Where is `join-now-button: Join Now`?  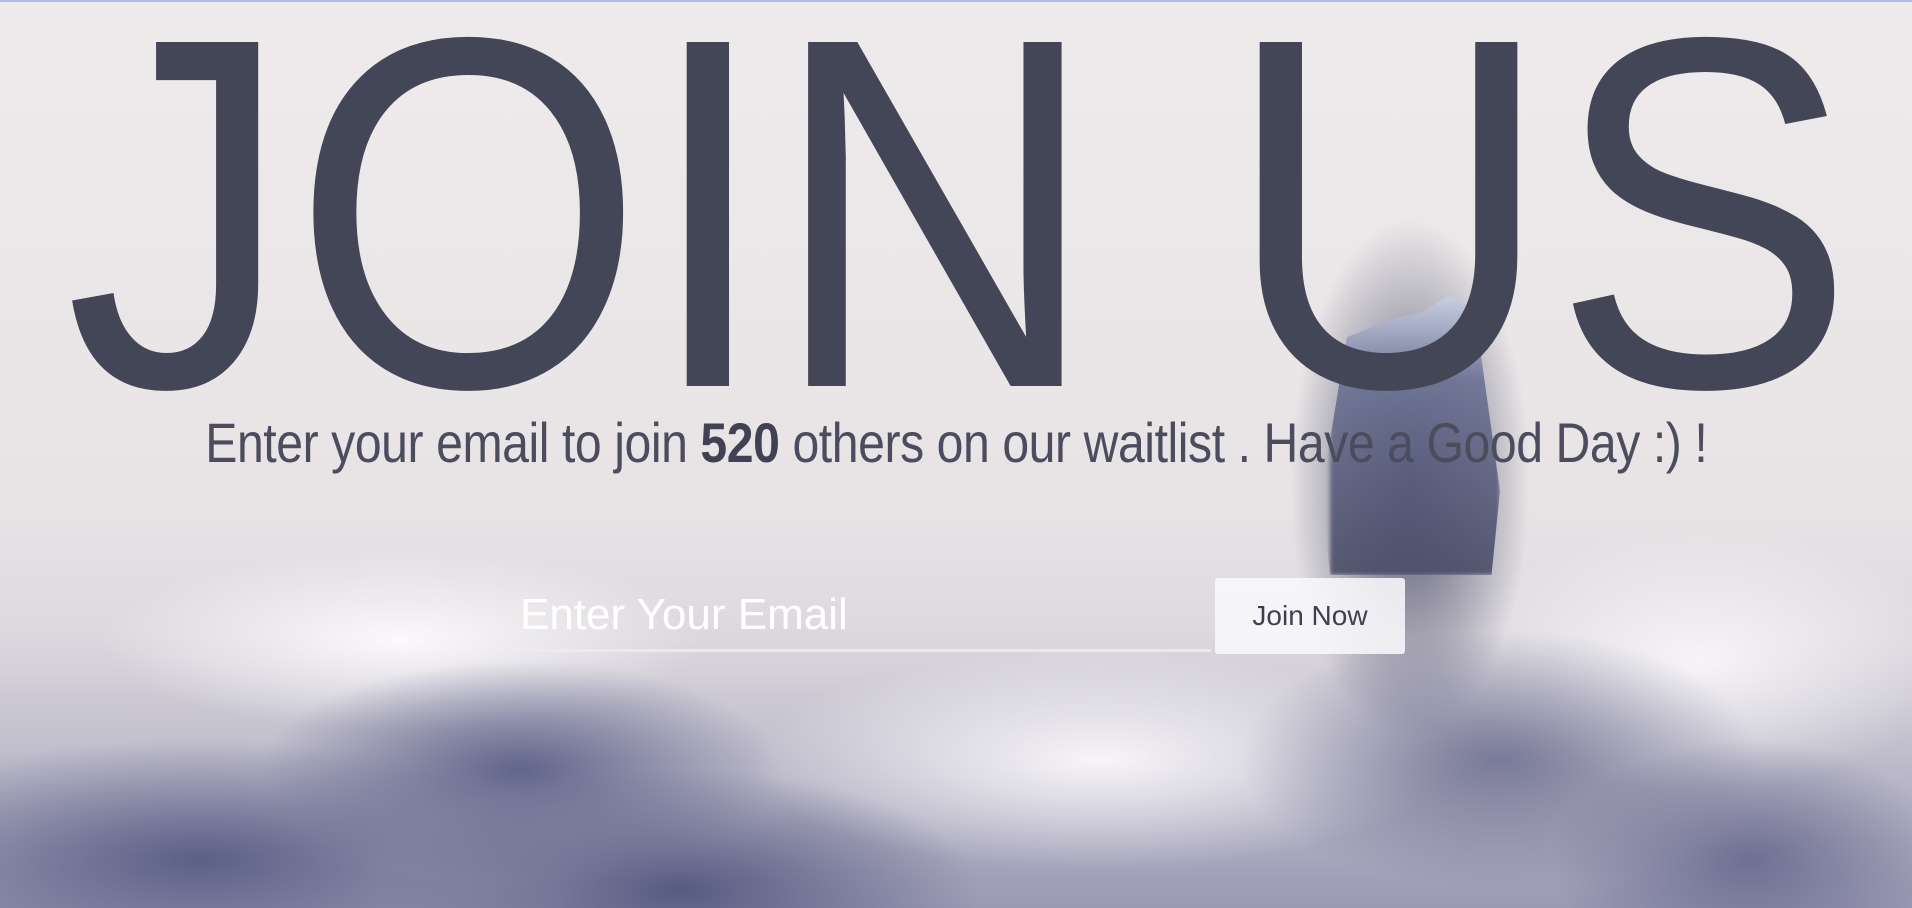
join-now-button: Join Now is located at coordinates (1310, 616).